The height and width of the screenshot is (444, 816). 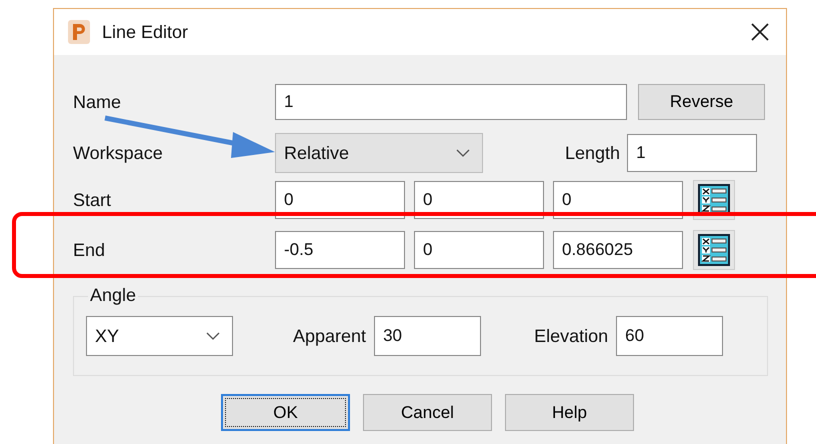 What do you see at coordinates (569, 412) in the screenshot?
I see `dialog-button: Help` at bounding box center [569, 412].